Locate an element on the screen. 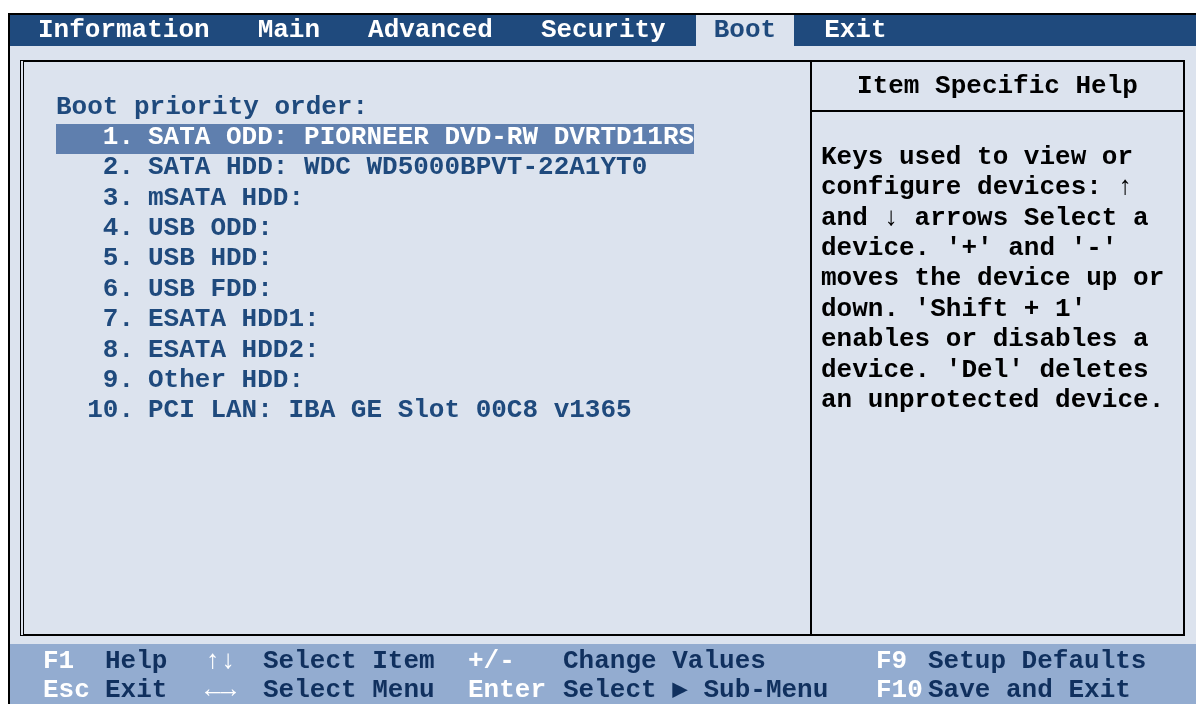 Image resolution: width=1196 pixels, height=704 pixels. boot-device-item: 2. SATA HDD: WDC WD5000BPVT-22A1YT0 is located at coordinates (352, 169).